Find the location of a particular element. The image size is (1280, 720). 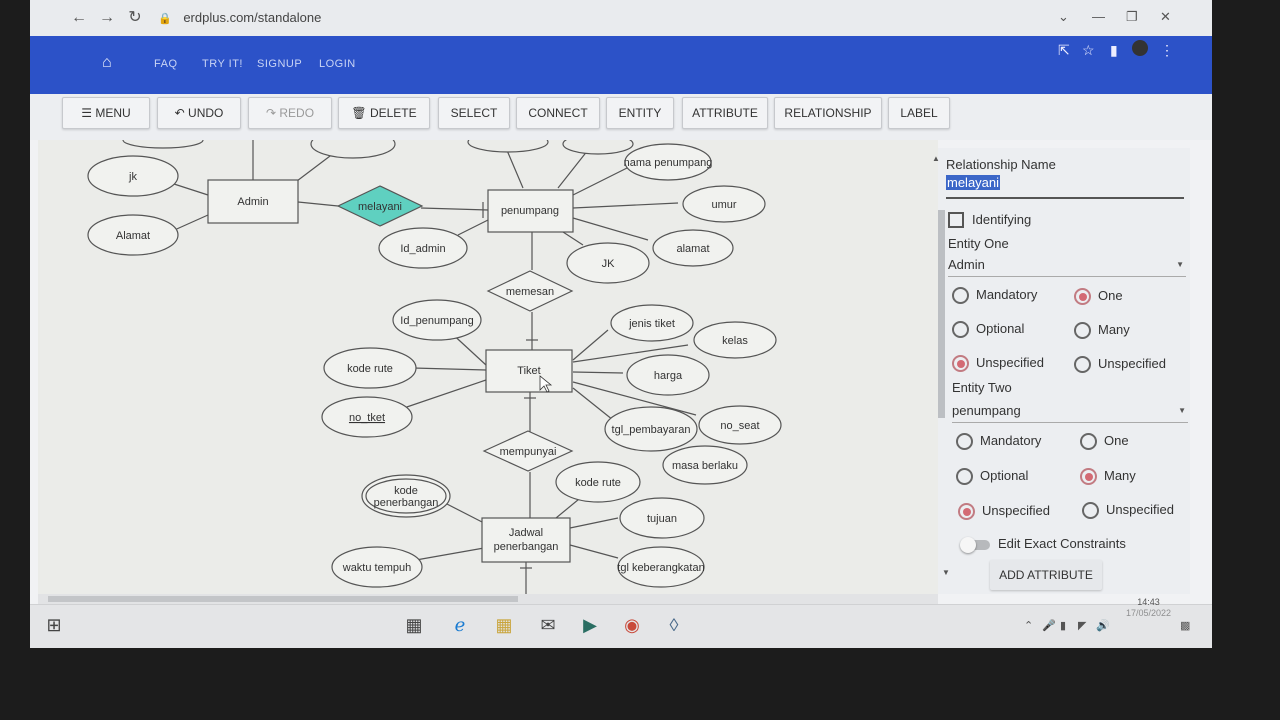

attribute-tujuan: tujuan is located at coordinates (662, 518).